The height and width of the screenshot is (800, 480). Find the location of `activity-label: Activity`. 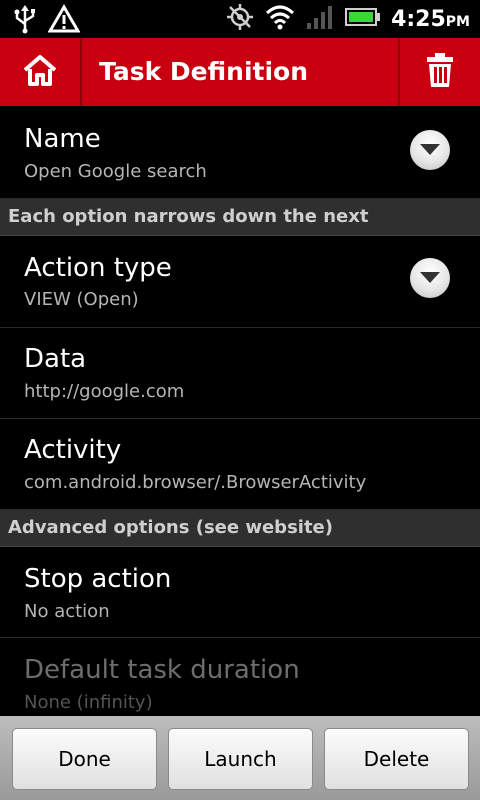

activity-label: Activity is located at coordinates (73, 450).